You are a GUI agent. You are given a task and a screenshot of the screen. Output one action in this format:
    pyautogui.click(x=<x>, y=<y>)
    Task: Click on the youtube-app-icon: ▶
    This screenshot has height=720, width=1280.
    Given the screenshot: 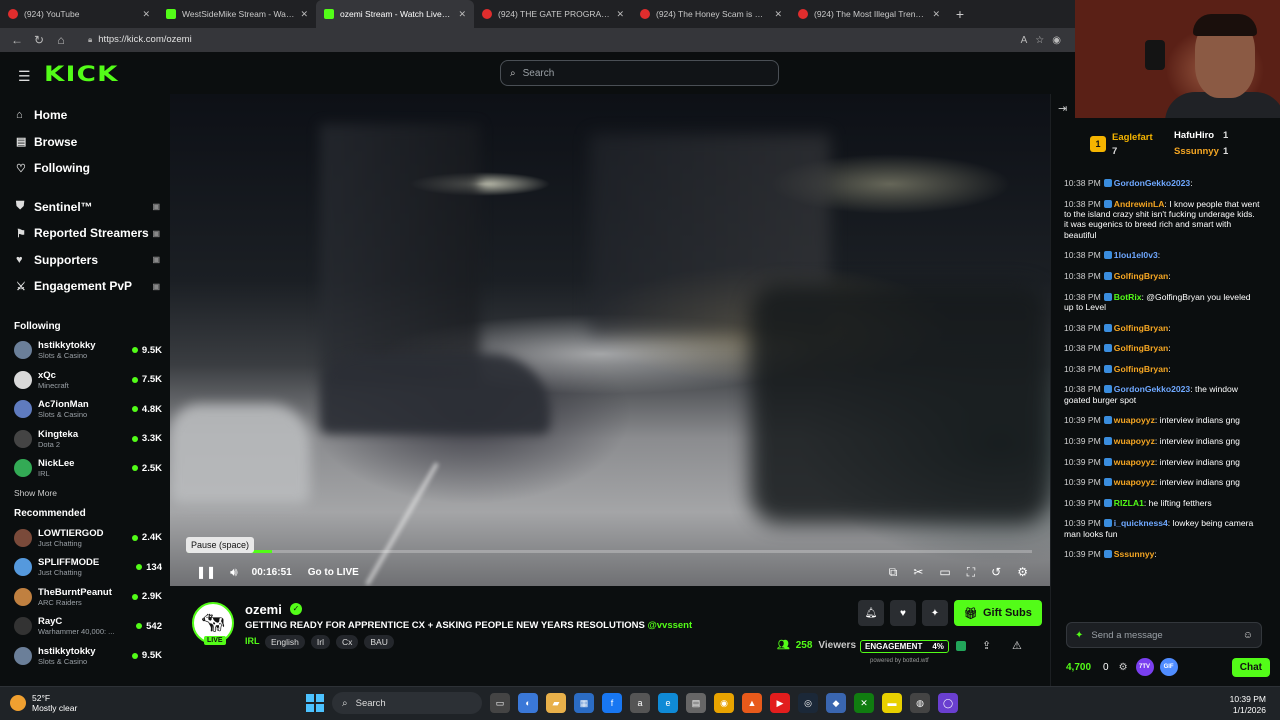 What is the action you would take?
    pyautogui.click(x=780, y=703)
    